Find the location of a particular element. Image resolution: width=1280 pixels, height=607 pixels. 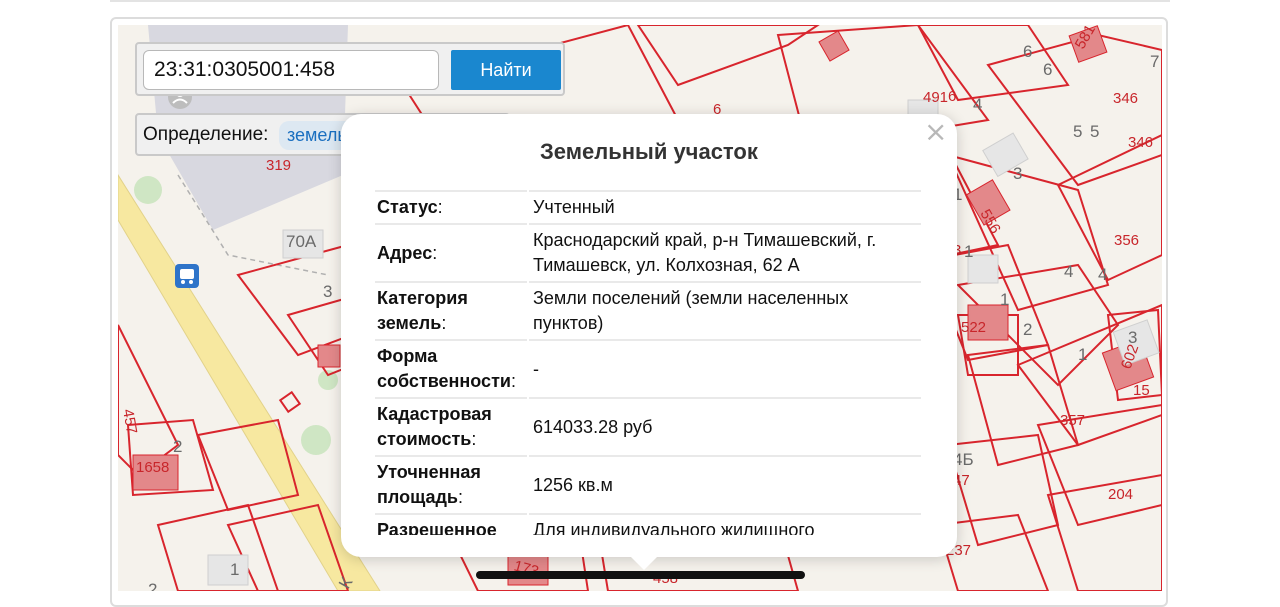

cadastral-search-panel: 23:31:0305001:458 Найти is located at coordinates (350, 69).